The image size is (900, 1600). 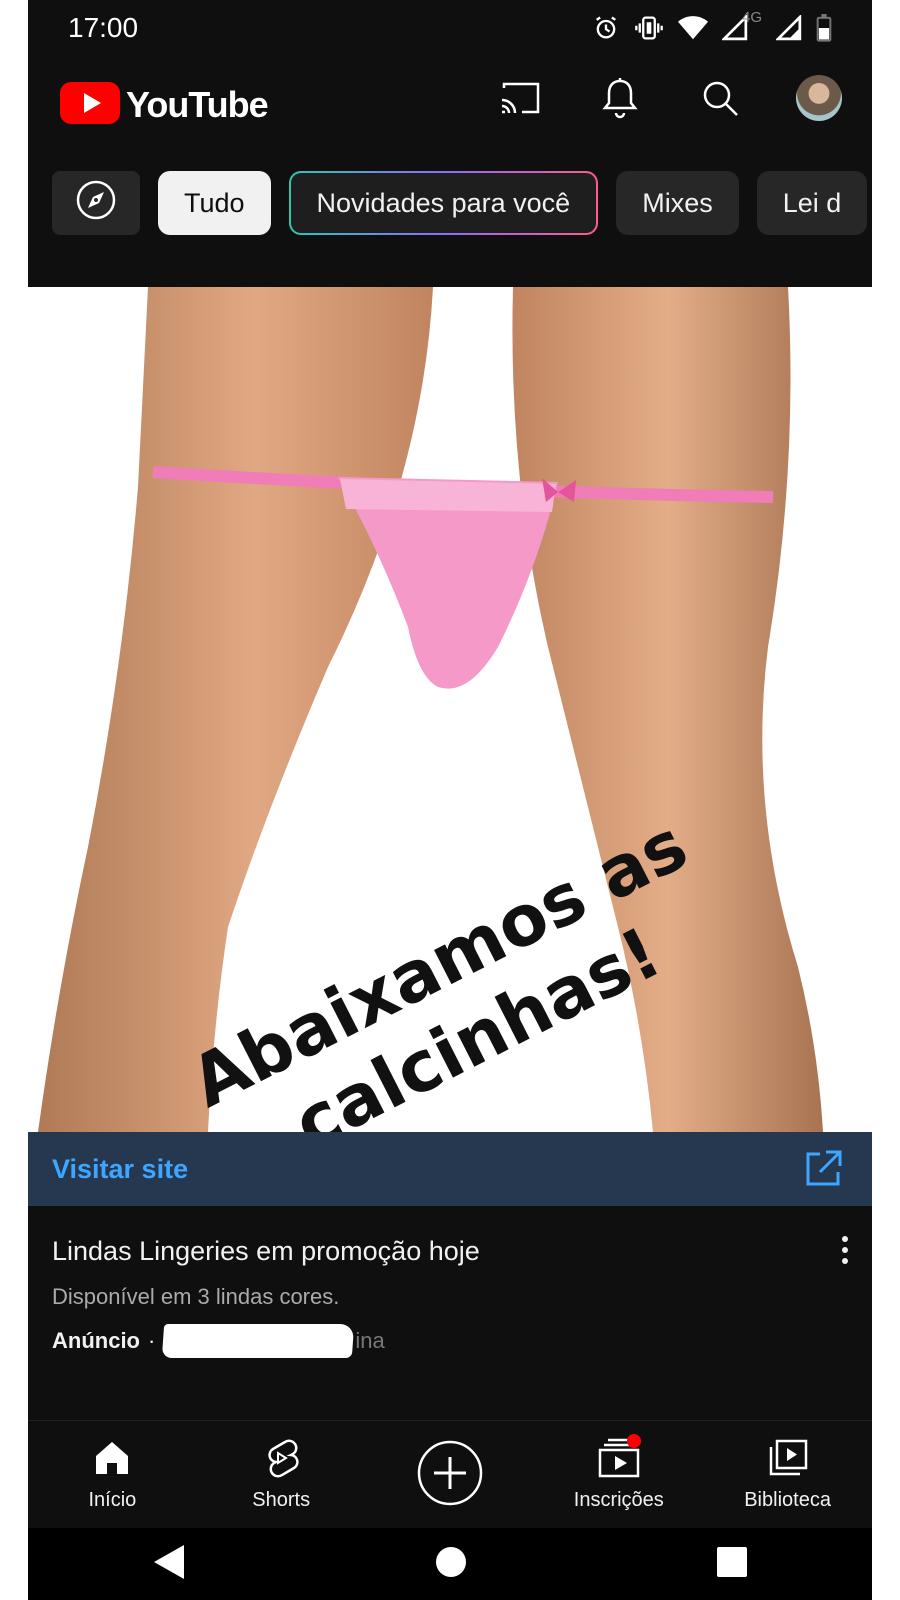 I want to click on recents-icon, so click(x=732, y=1564).